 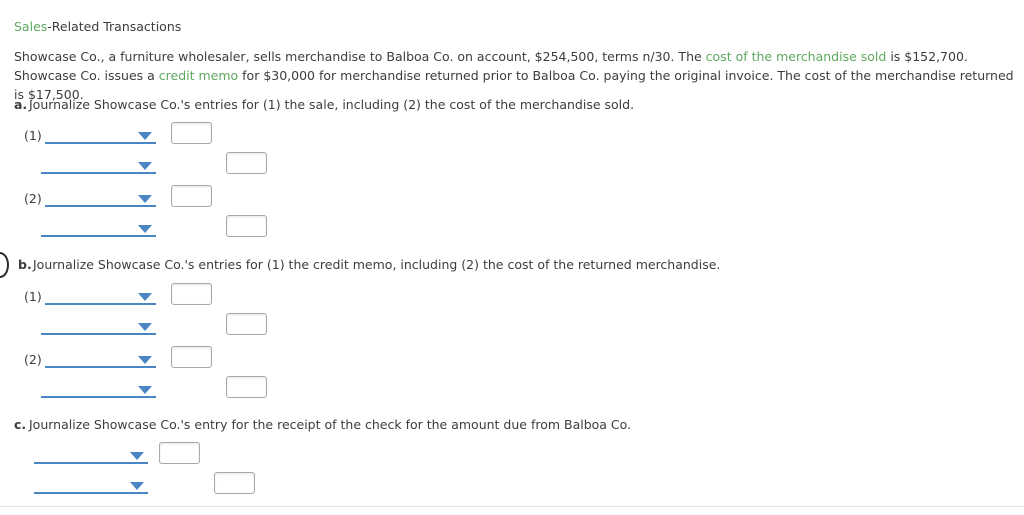 What do you see at coordinates (33, 296) in the screenshot?
I see `entry-number-b-1: (1)` at bounding box center [33, 296].